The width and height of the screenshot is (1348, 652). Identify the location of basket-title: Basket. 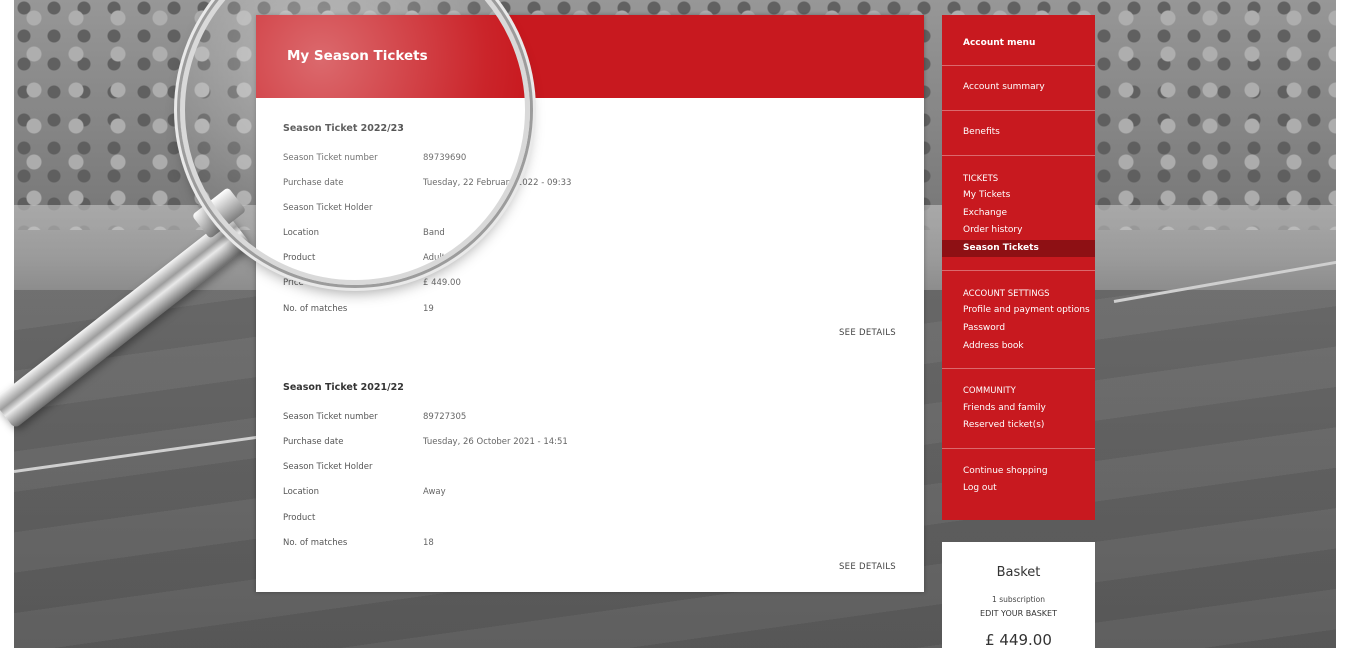
(1018, 572).